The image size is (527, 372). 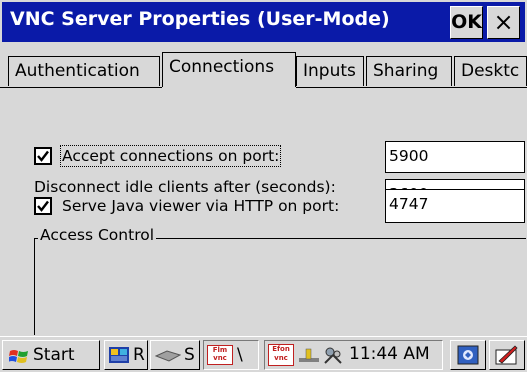 I want to click on accept-port-input: 5900, so click(x=455, y=157).